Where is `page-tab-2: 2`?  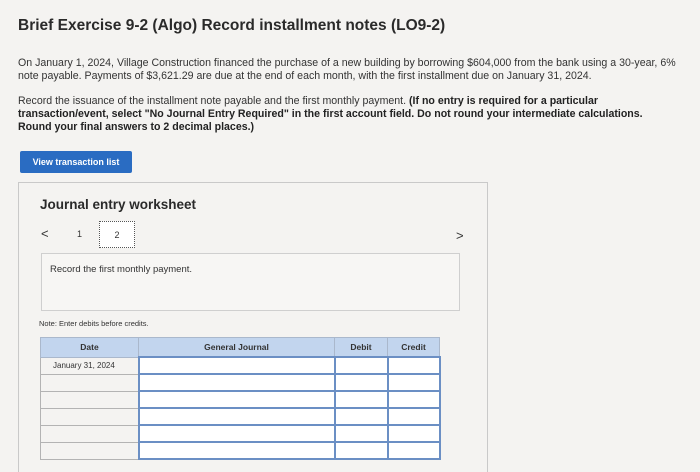 page-tab-2: 2 is located at coordinates (117, 234).